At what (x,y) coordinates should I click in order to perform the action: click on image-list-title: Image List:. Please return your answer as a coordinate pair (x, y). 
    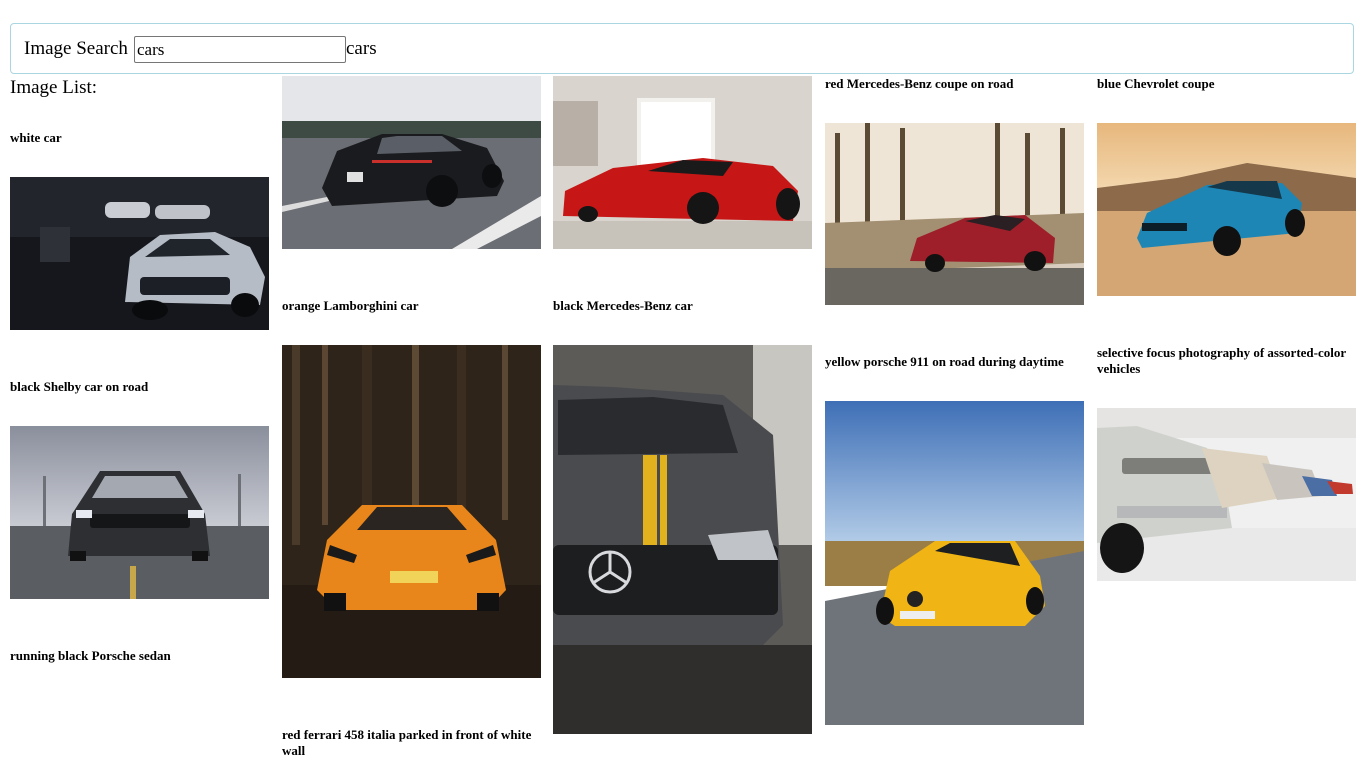
    Looking at the image, I should click on (54, 87).